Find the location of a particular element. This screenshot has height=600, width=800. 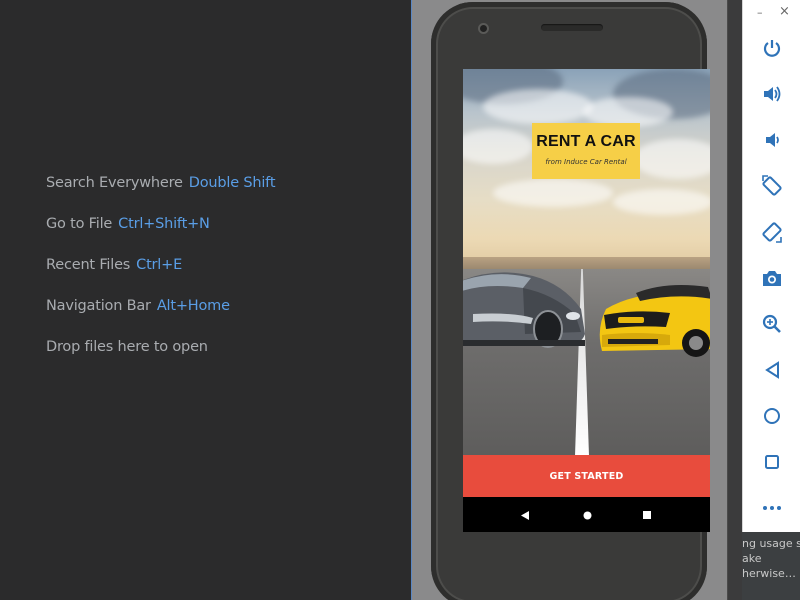

android-navigation-bar is located at coordinates (586, 514).